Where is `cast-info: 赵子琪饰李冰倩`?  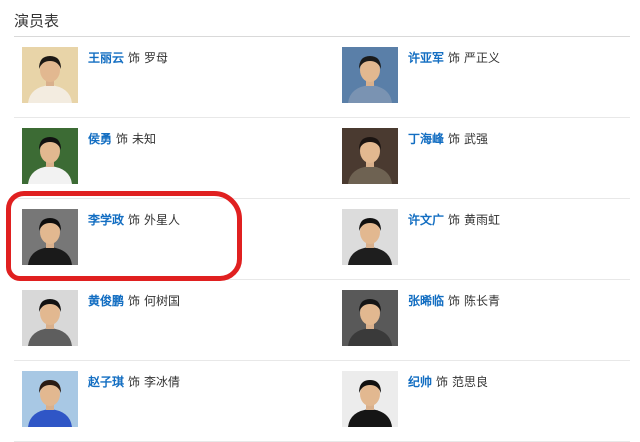 cast-info: 赵子琪饰李冰倩 is located at coordinates (134, 381).